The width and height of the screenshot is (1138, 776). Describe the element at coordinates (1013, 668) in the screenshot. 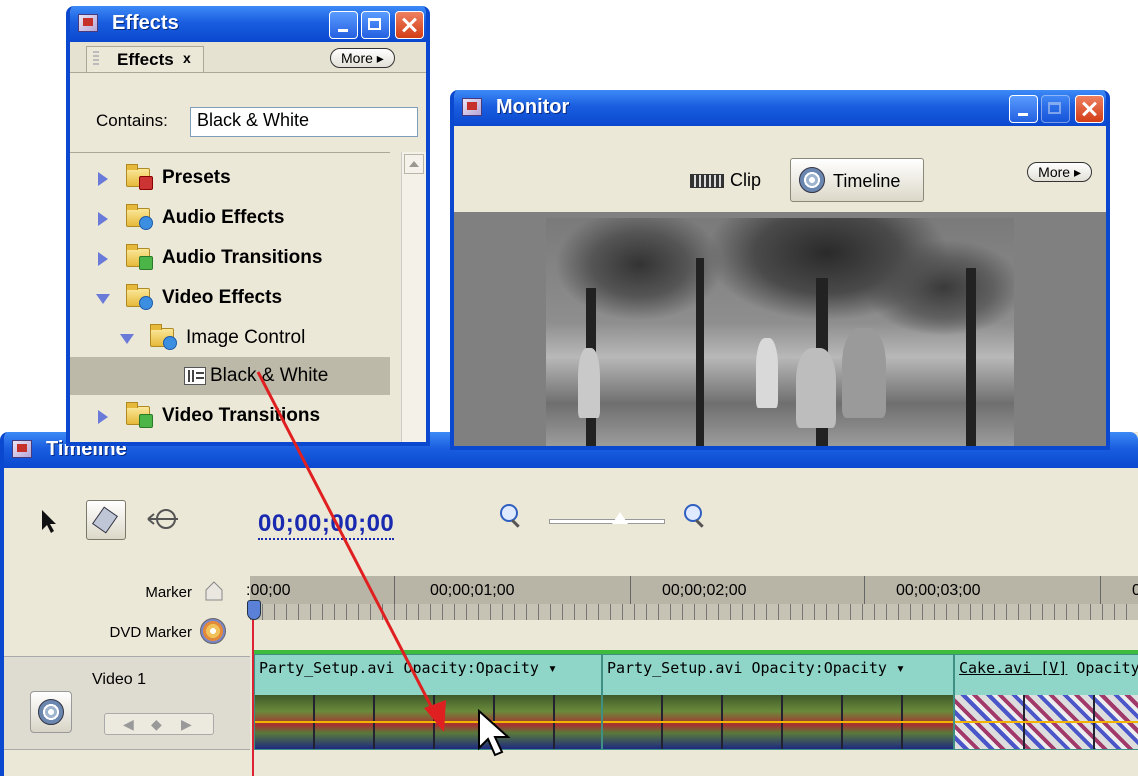

I see `clip-name: Cake.avi [V]` at that location.